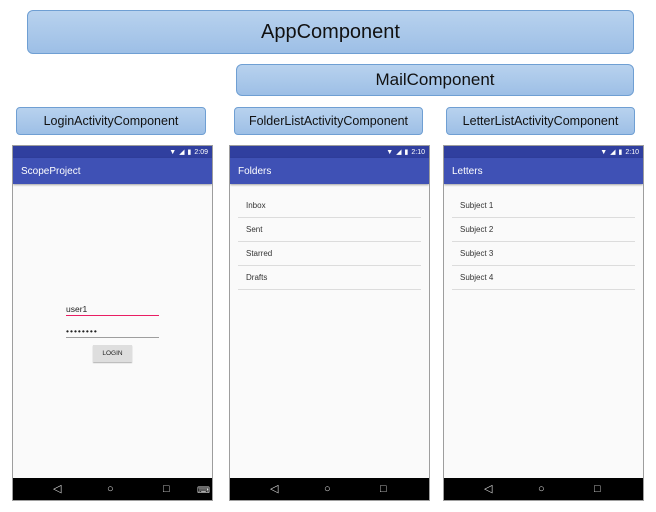  I want to click on app-toolbar: Folders, so click(329, 171).